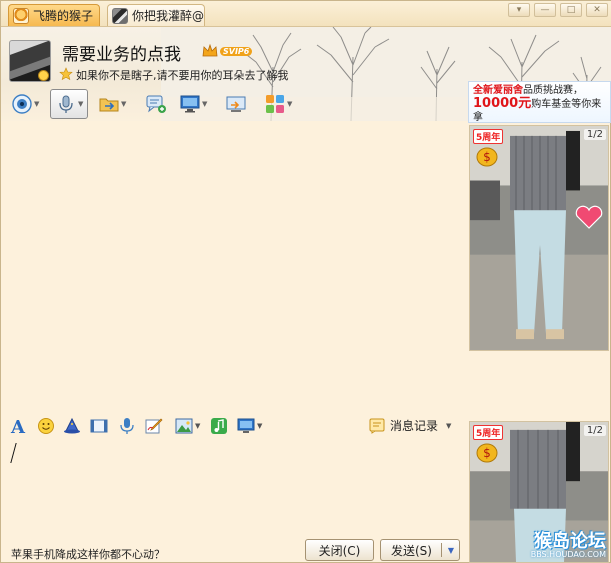 The height and width of the screenshot is (563, 611). Describe the element at coordinates (182, 75) in the screenshot. I see `contact-signature: 如果你不是瞎子,请不要用你的耳朵去了解我` at that location.